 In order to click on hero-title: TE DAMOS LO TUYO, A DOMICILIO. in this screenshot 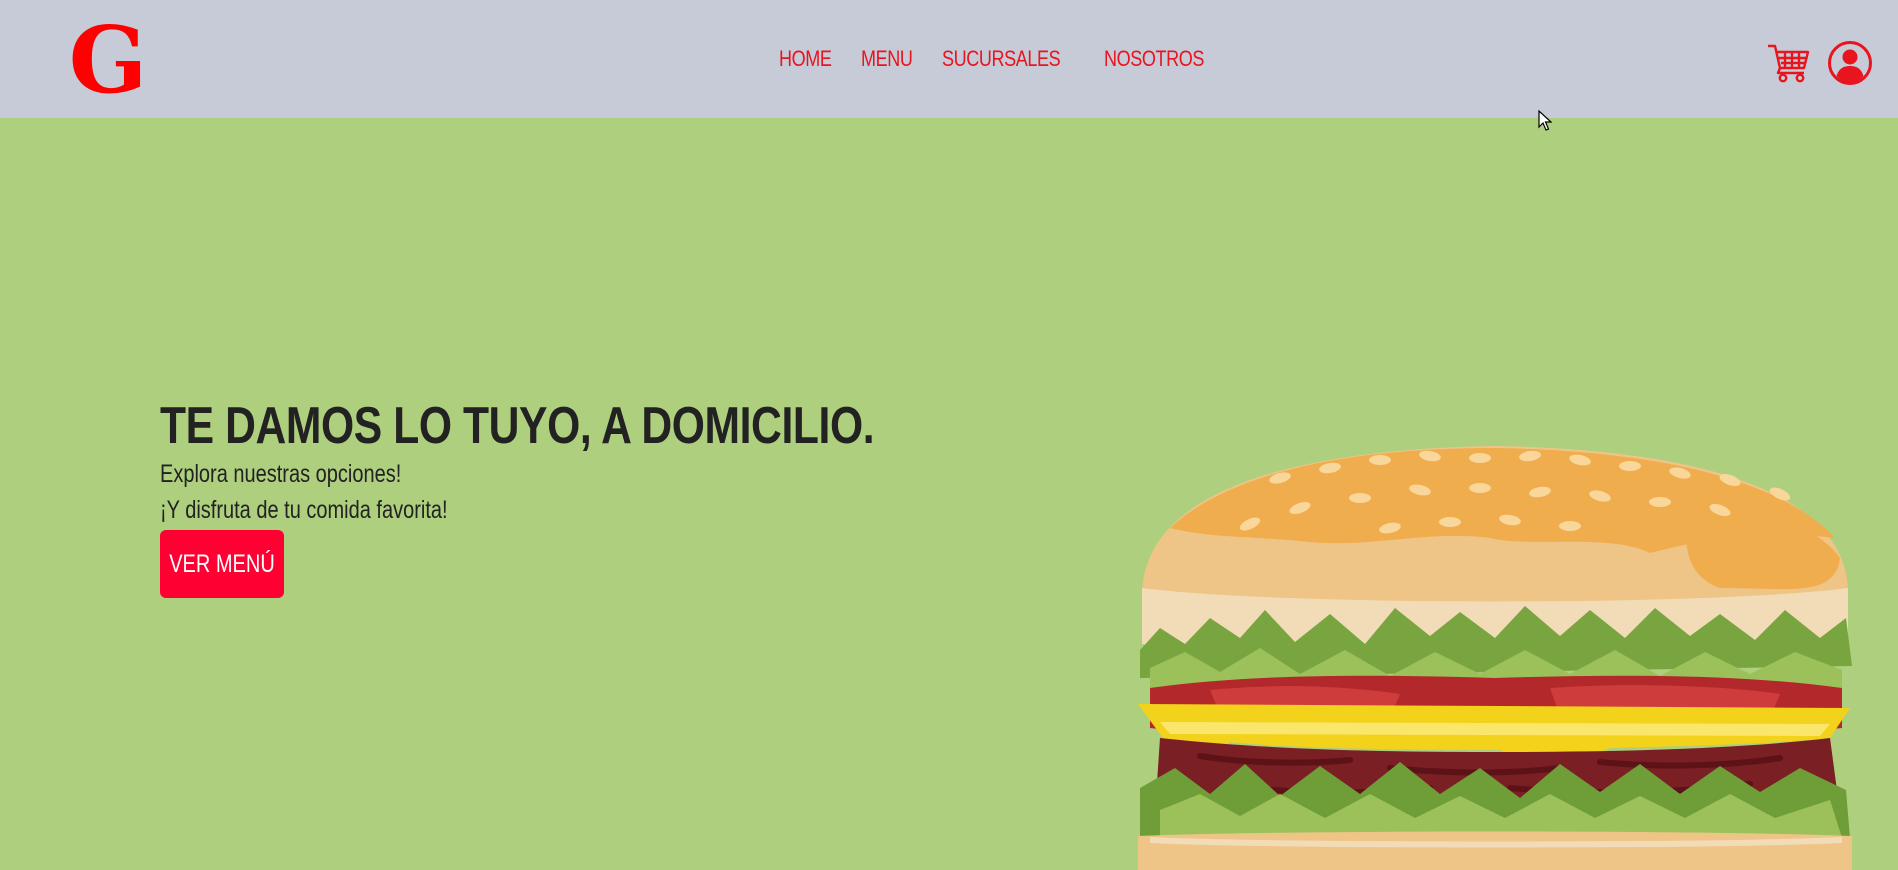, I will do `click(517, 426)`.